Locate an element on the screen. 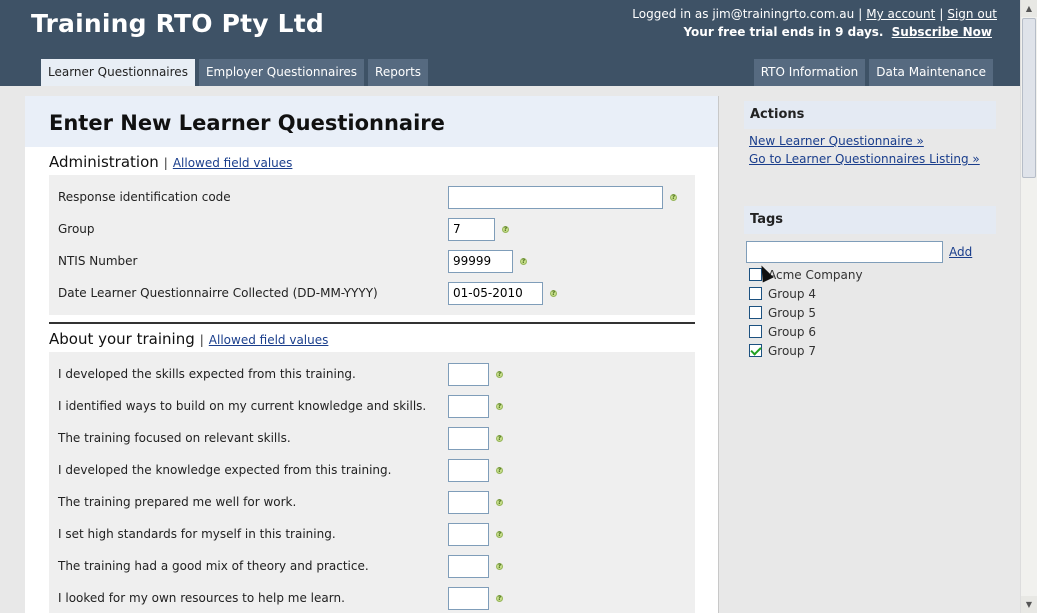 This screenshot has height=613, width=1037. scroll-up-icon: ▲ is located at coordinates (1029, 8).